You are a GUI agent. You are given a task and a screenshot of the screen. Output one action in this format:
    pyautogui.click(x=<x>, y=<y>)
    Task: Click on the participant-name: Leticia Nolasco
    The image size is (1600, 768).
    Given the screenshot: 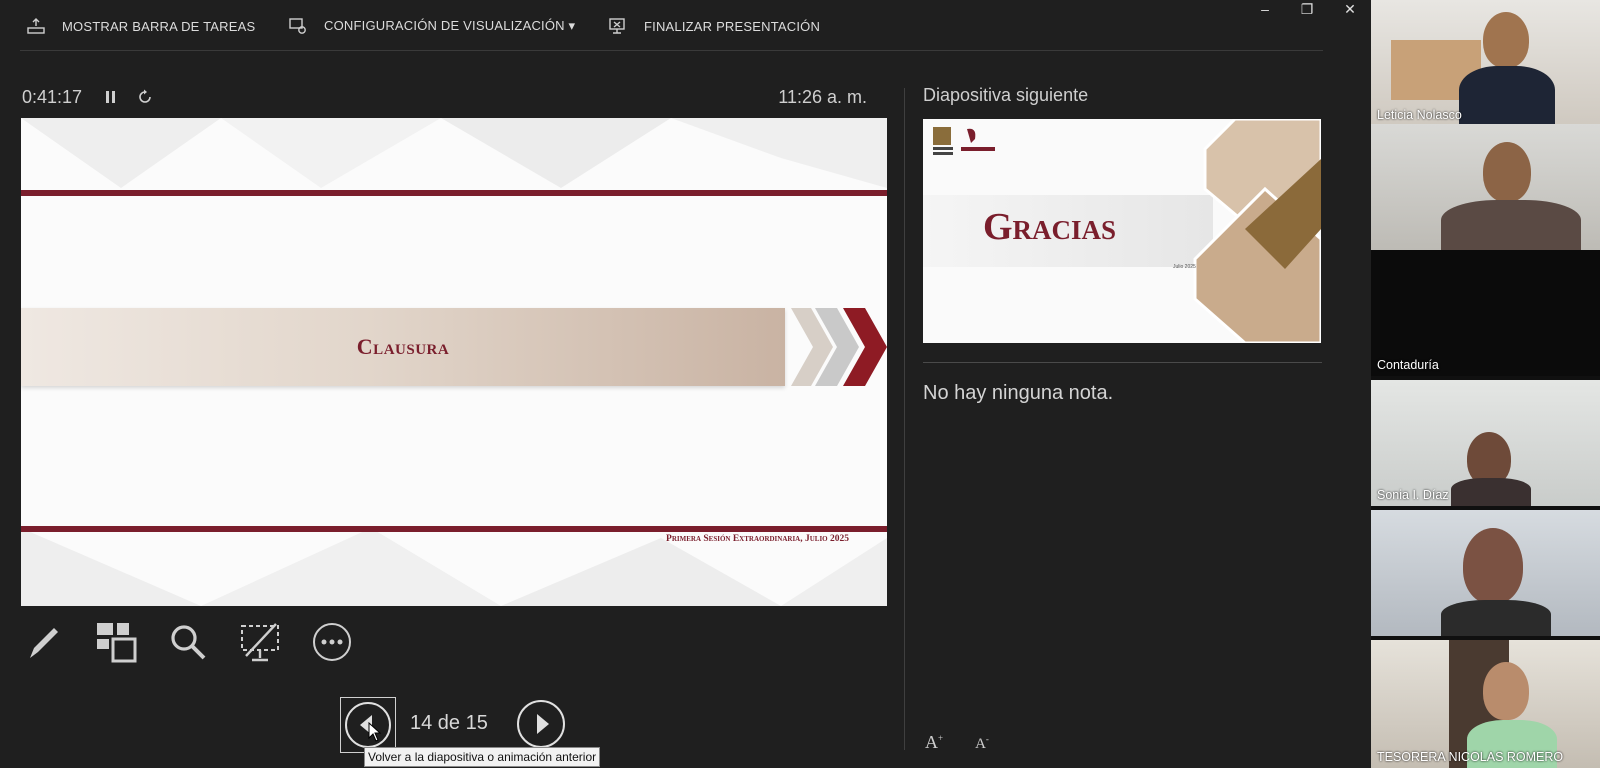 What is the action you would take?
    pyautogui.click(x=1419, y=115)
    